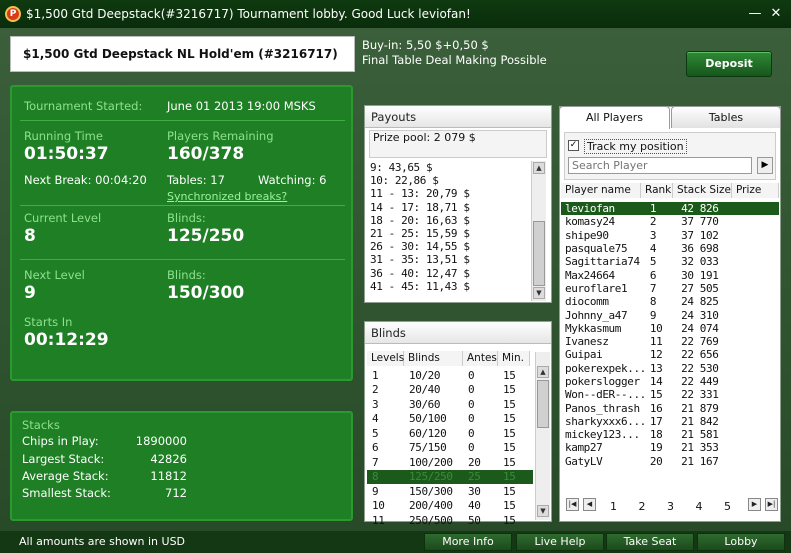 The height and width of the screenshot is (553, 791). I want to click on player-cell: diocomm, so click(587, 302).